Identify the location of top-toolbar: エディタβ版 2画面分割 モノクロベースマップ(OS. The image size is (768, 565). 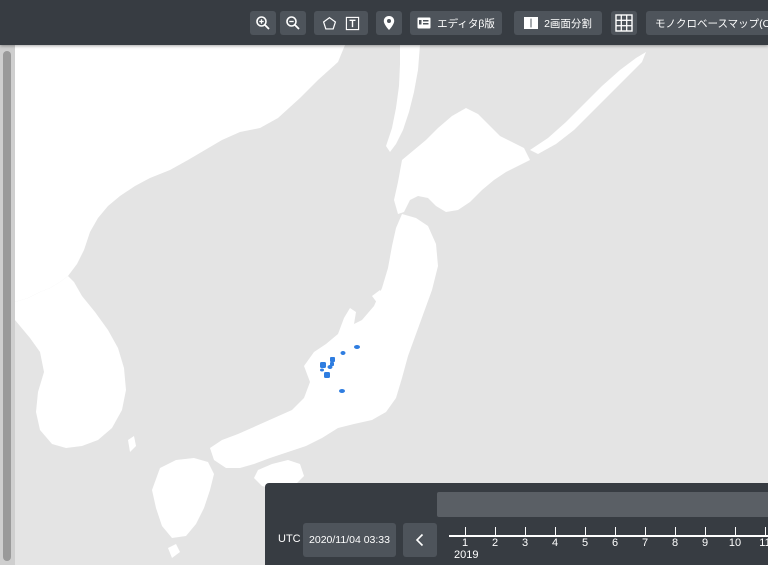
(384, 22).